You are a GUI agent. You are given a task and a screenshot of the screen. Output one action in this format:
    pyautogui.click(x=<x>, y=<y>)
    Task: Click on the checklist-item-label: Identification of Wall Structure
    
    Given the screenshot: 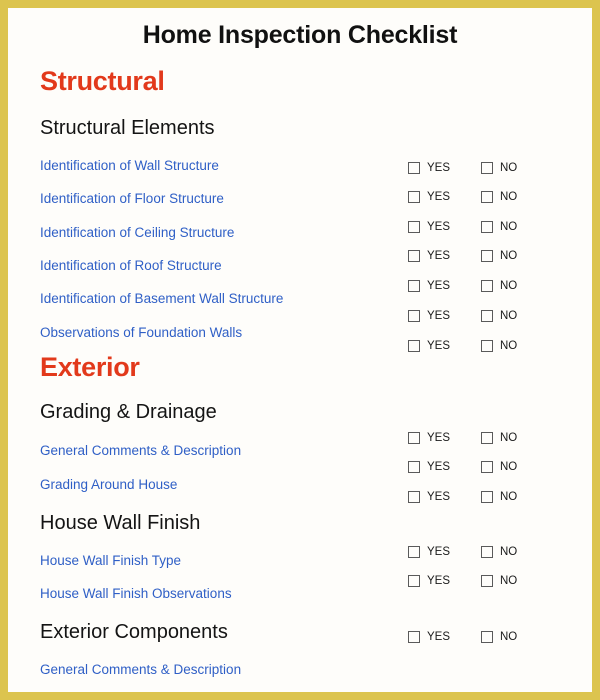 What is the action you would take?
    pyautogui.click(x=129, y=165)
    